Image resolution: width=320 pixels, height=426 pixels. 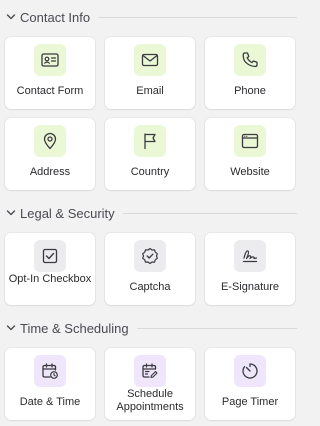 I want to click on field-card-captcha: Captcha, so click(x=150, y=269).